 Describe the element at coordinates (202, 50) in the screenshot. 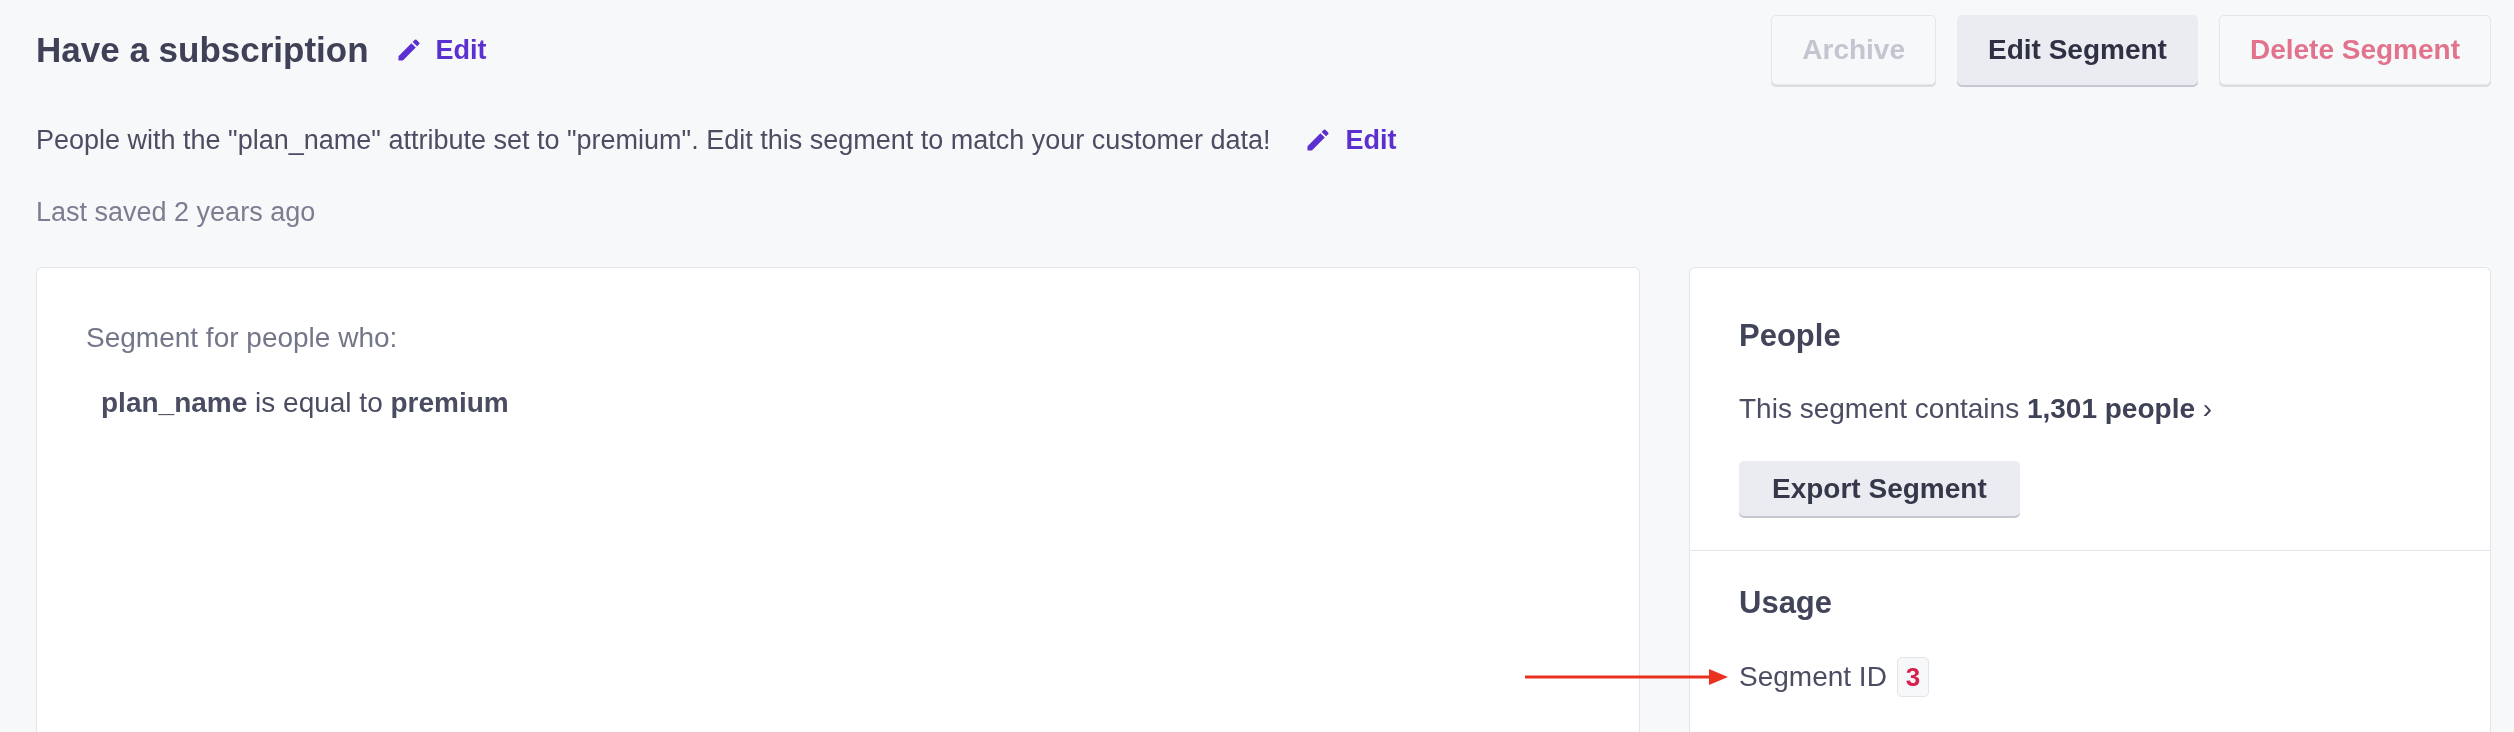

I see `segment-title: Have a subscription` at that location.